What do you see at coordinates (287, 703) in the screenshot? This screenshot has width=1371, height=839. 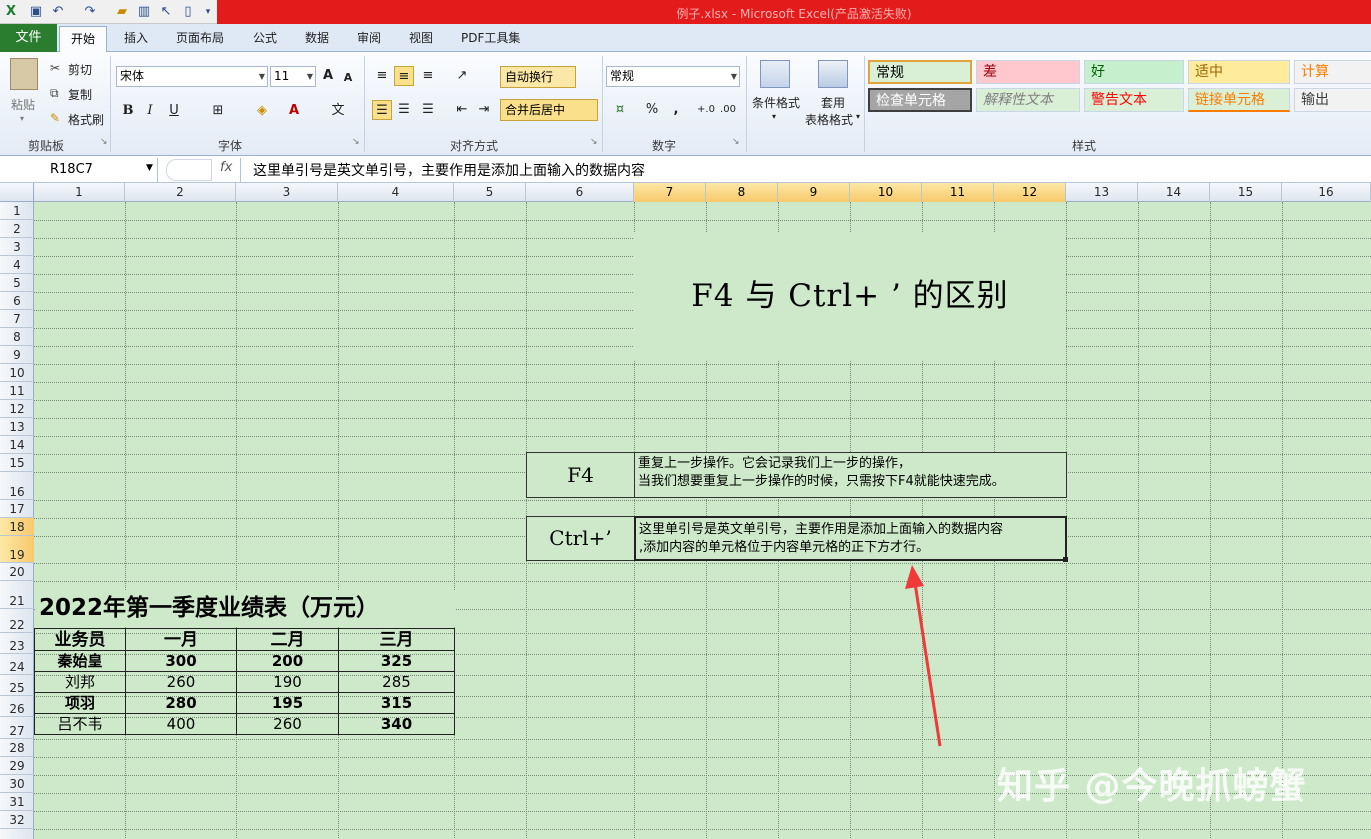 I see `table-cell: 195` at bounding box center [287, 703].